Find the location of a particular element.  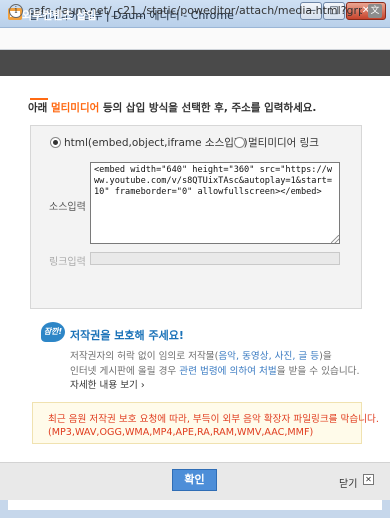

more-details-link: 자세한 내용 보기 › is located at coordinates (107, 384).